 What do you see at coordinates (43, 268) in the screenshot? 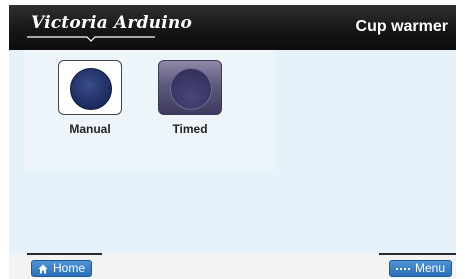
I see `home-icon` at bounding box center [43, 268].